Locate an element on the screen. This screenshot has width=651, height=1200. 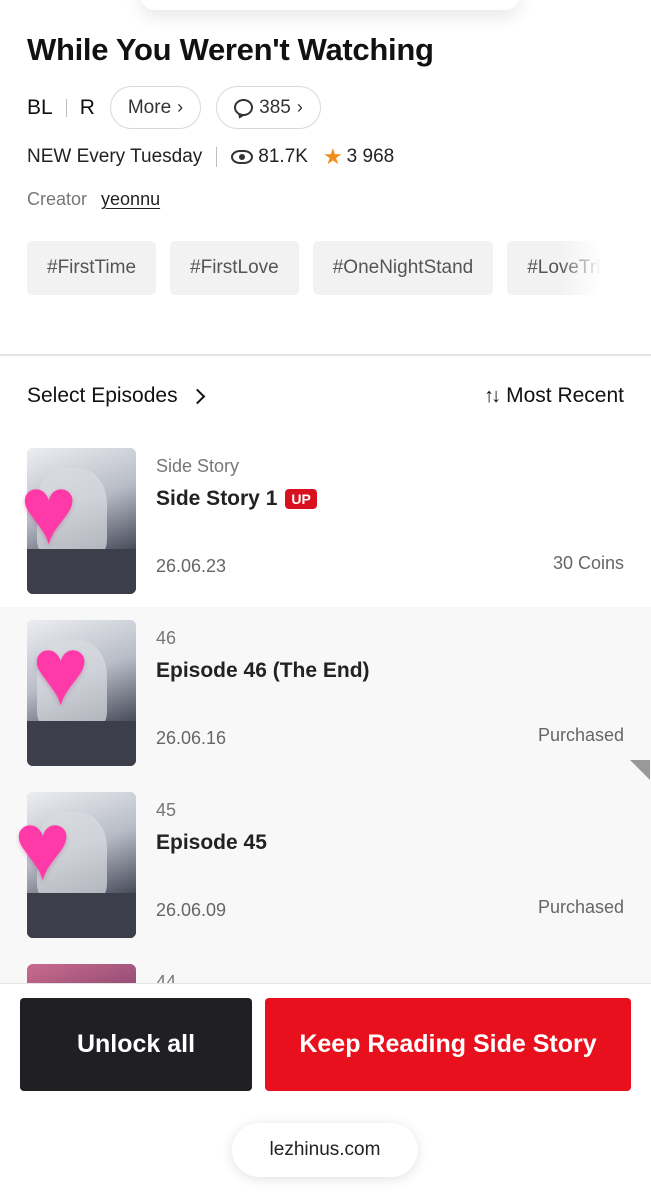
creator-link: yeonnu is located at coordinates (130, 199).